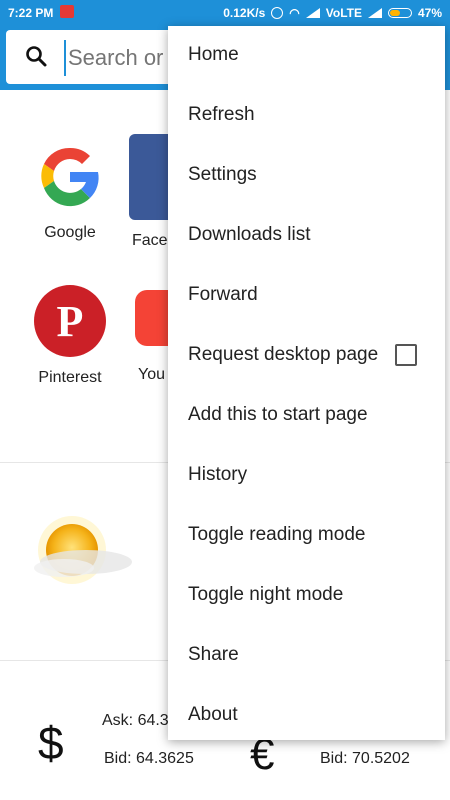 The image size is (450, 800). Describe the element at coordinates (83, 550) in the screenshot. I see `sun-cloud-icon` at that location.